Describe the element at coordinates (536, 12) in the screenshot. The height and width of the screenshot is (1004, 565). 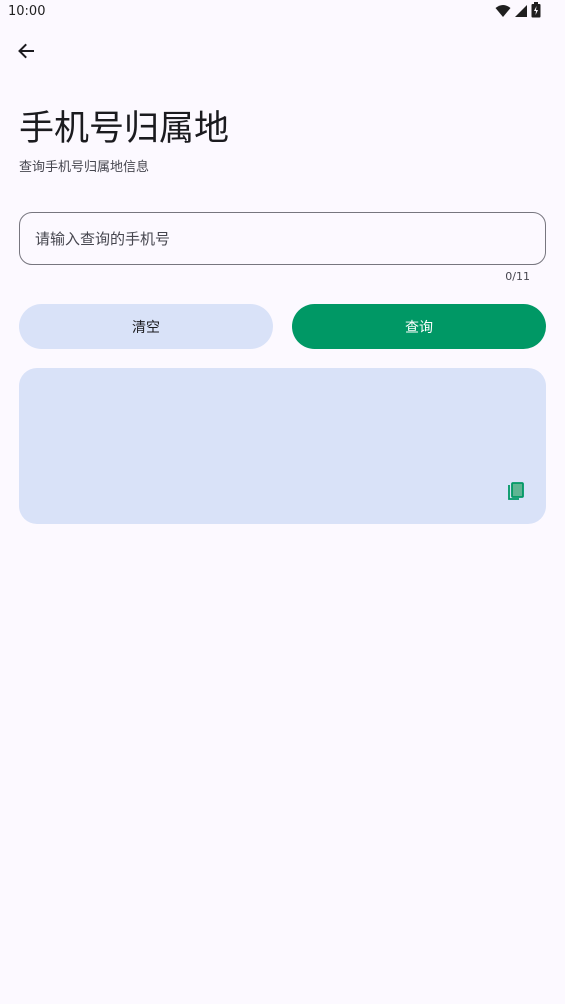
I see `battery-icon` at that location.